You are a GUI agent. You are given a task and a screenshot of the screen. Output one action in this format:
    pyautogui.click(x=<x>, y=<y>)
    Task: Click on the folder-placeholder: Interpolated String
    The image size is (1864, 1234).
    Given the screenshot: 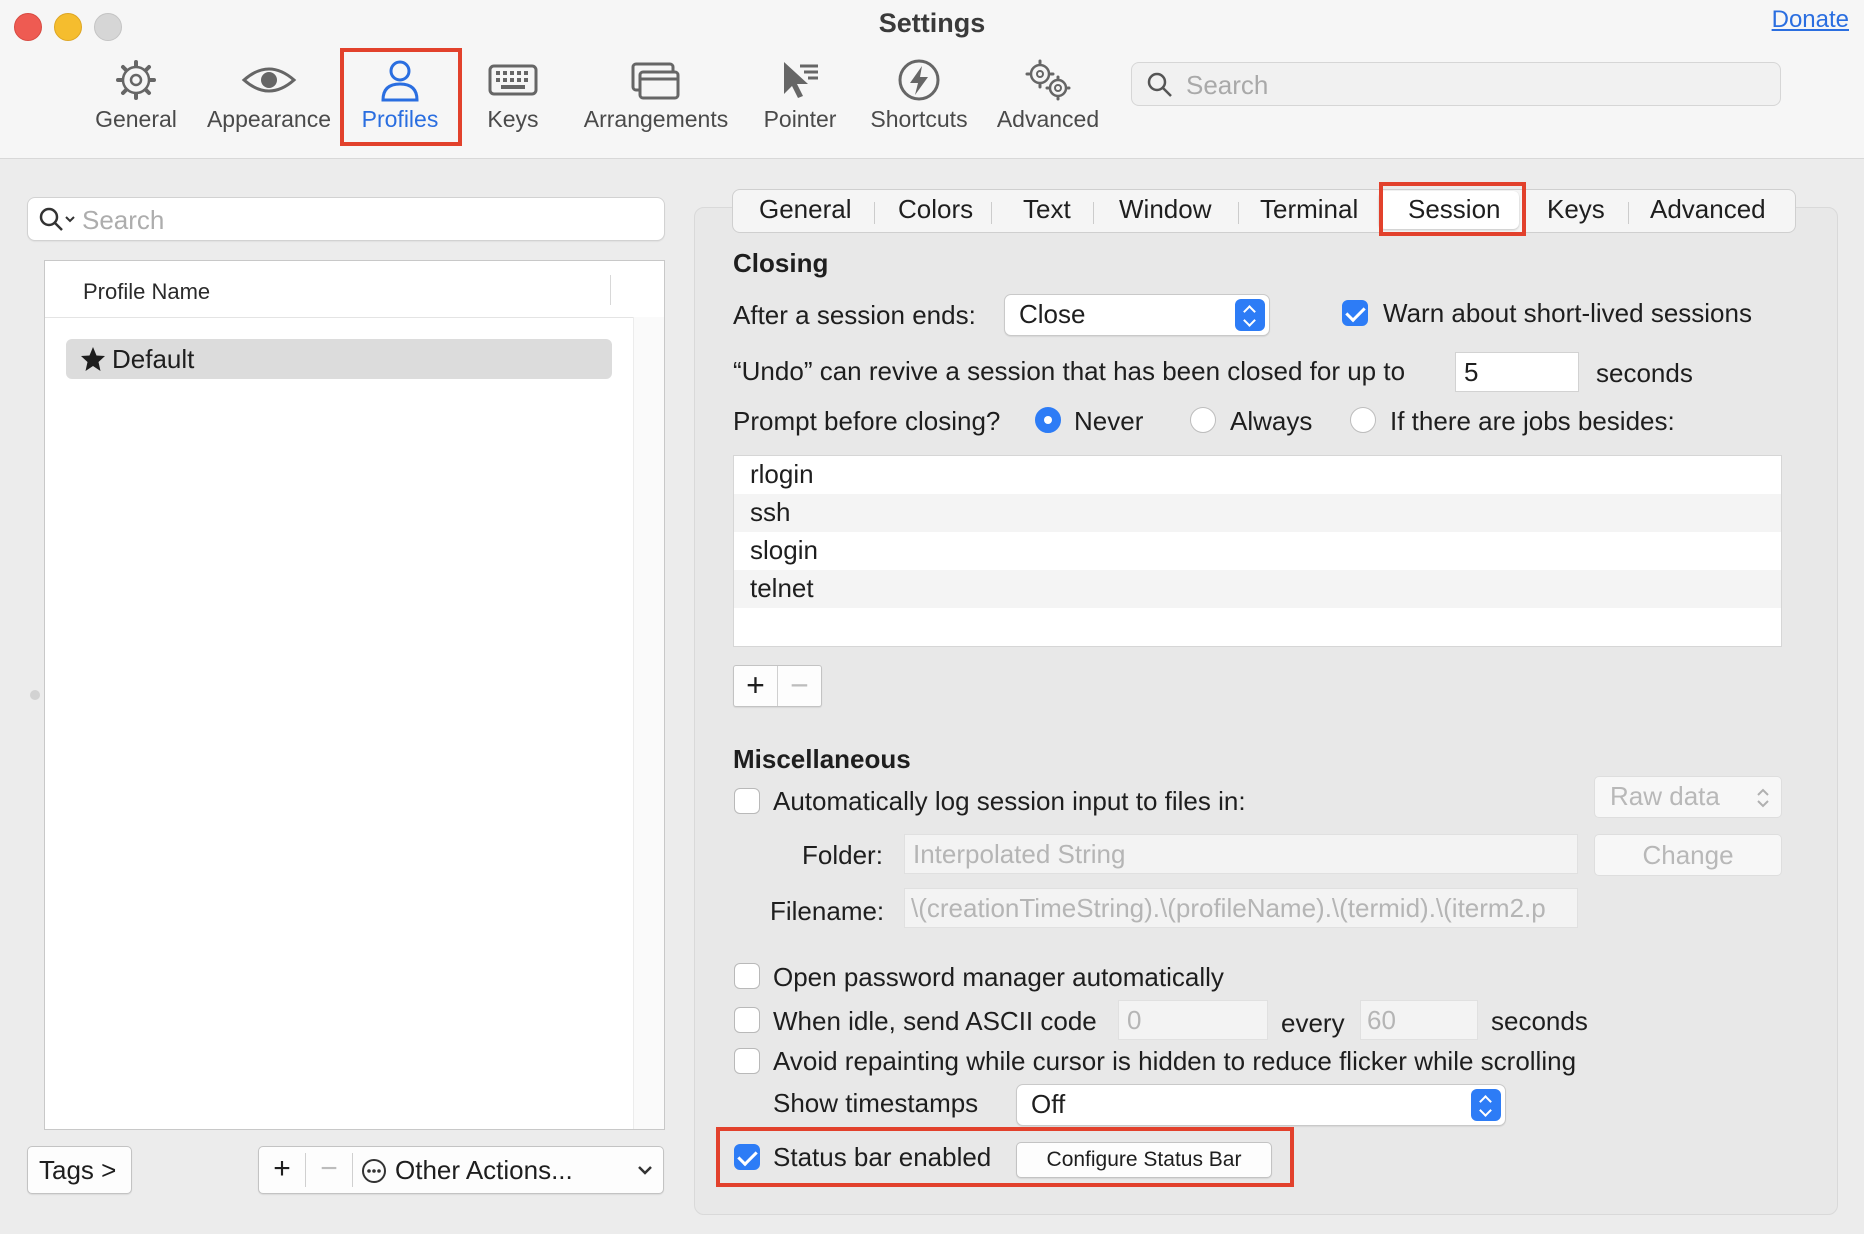 What is the action you would take?
    pyautogui.click(x=1019, y=854)
    